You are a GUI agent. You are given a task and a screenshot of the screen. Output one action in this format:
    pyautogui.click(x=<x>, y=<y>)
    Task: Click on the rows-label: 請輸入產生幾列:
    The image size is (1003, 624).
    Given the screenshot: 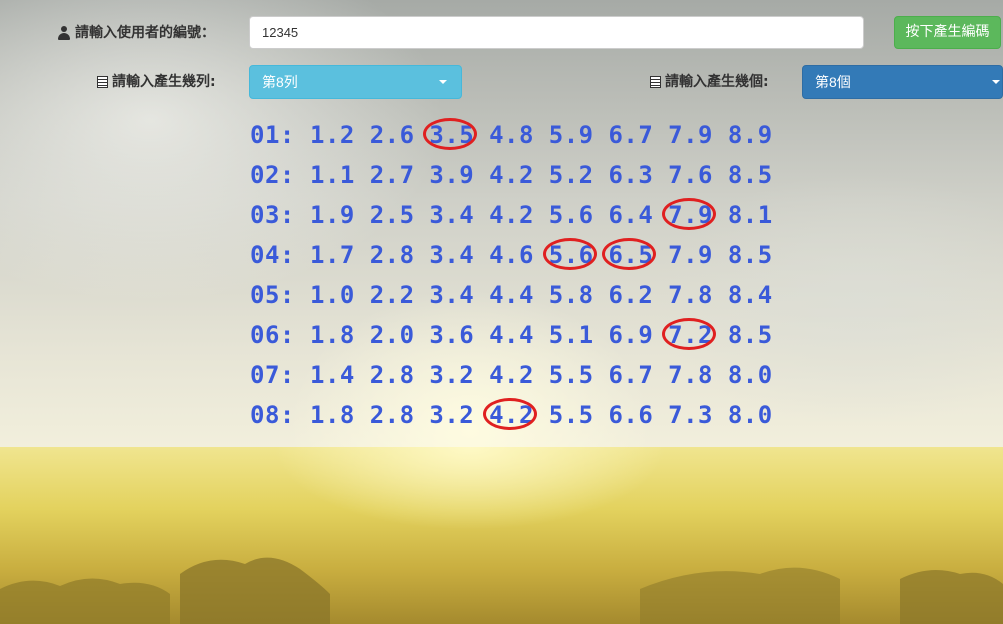 What is the action you would take?
    pyautogui.click(x=156, y=82)
    